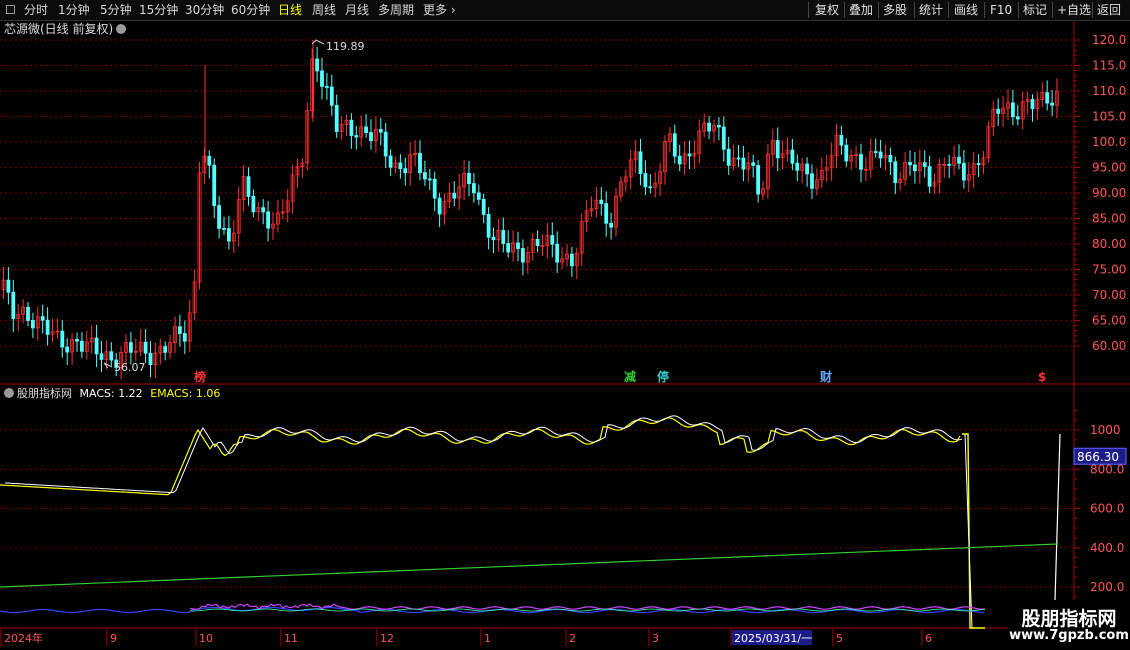  Describe the element at coordinates (928, 638) in the screenshot. I see `time-tick-label: 6` at that location.